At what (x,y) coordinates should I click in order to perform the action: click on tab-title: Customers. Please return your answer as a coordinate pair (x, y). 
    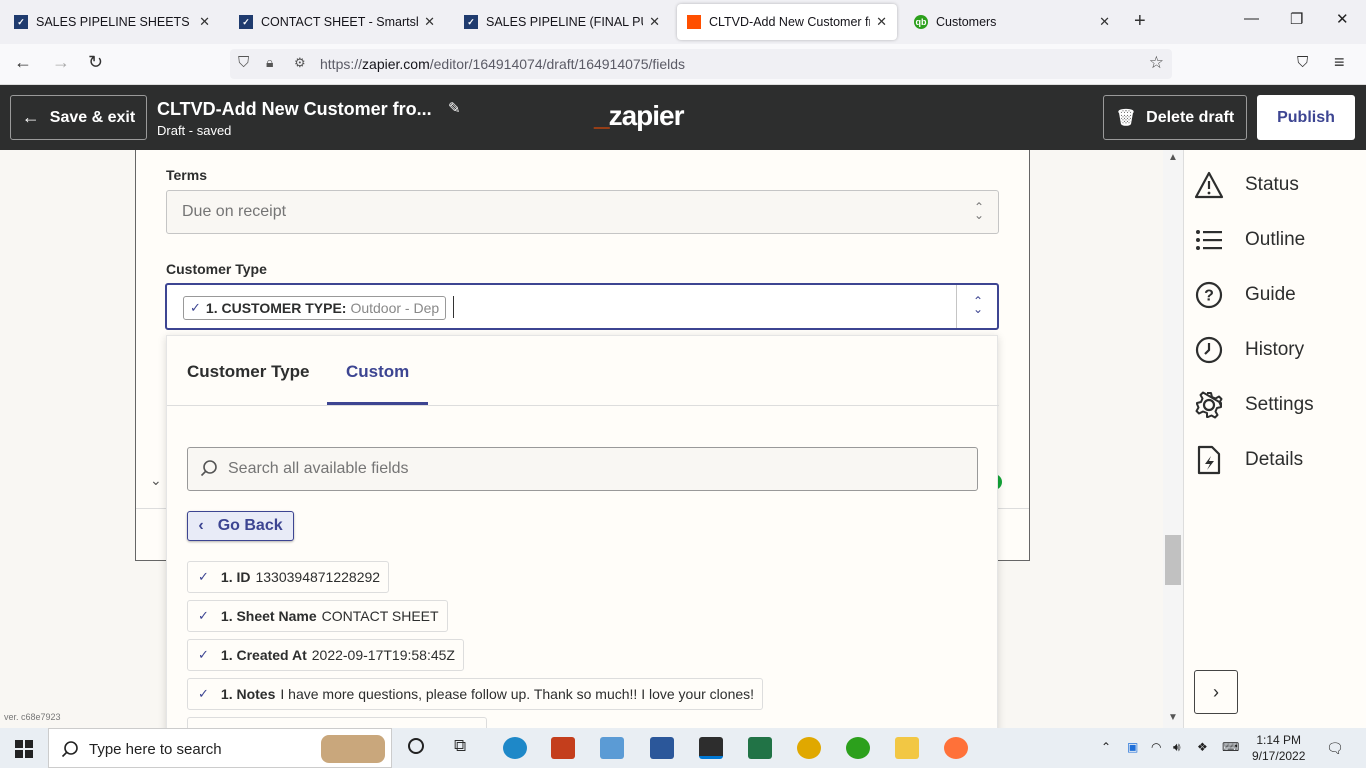
    Looking at the image, I should click on (966, 22).